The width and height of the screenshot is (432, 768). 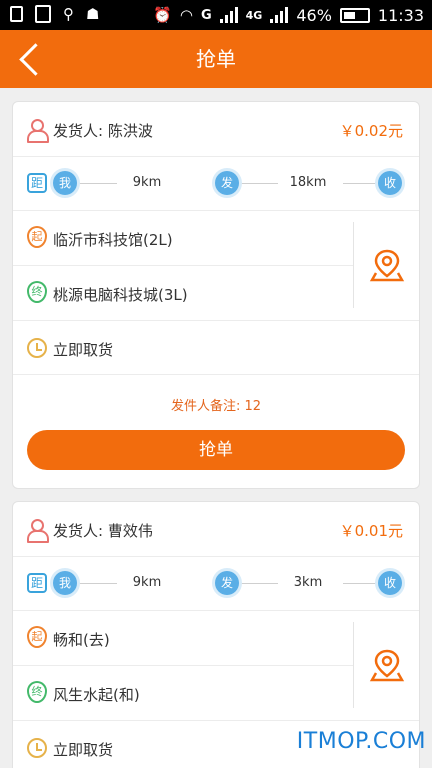 I want to click on battery-icon, so click(x=354, y=15).